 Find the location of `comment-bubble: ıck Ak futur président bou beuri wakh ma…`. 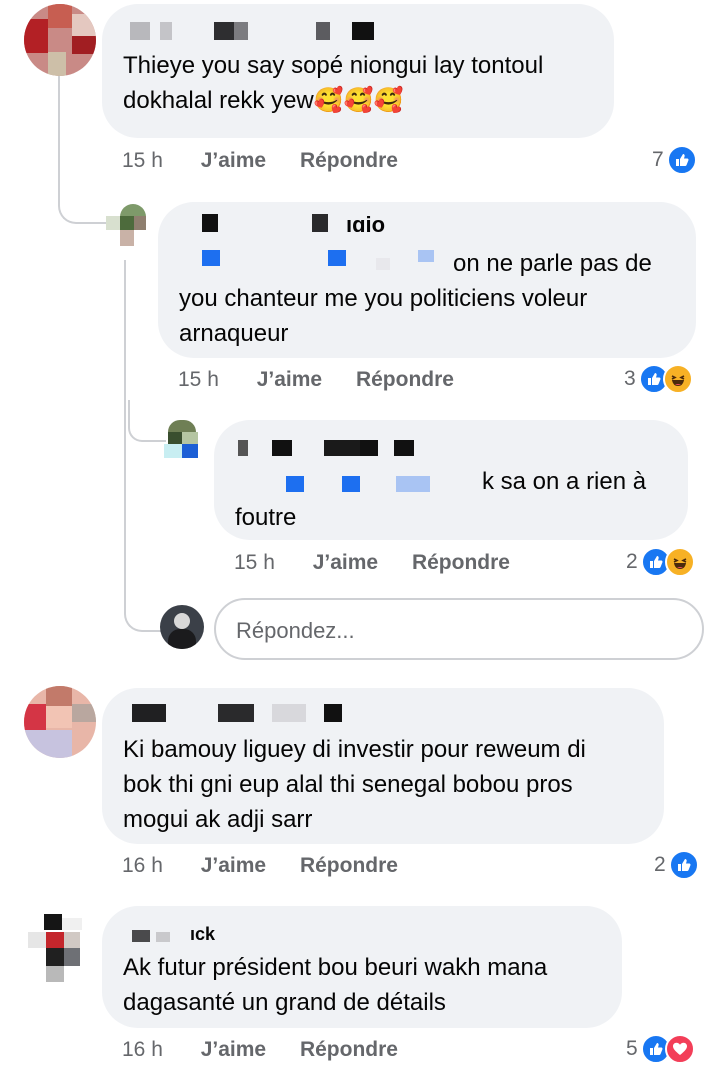

comment-bubble: ıck Ak futur président bou beuri wakh ma… is located at coordinates (362, 967).